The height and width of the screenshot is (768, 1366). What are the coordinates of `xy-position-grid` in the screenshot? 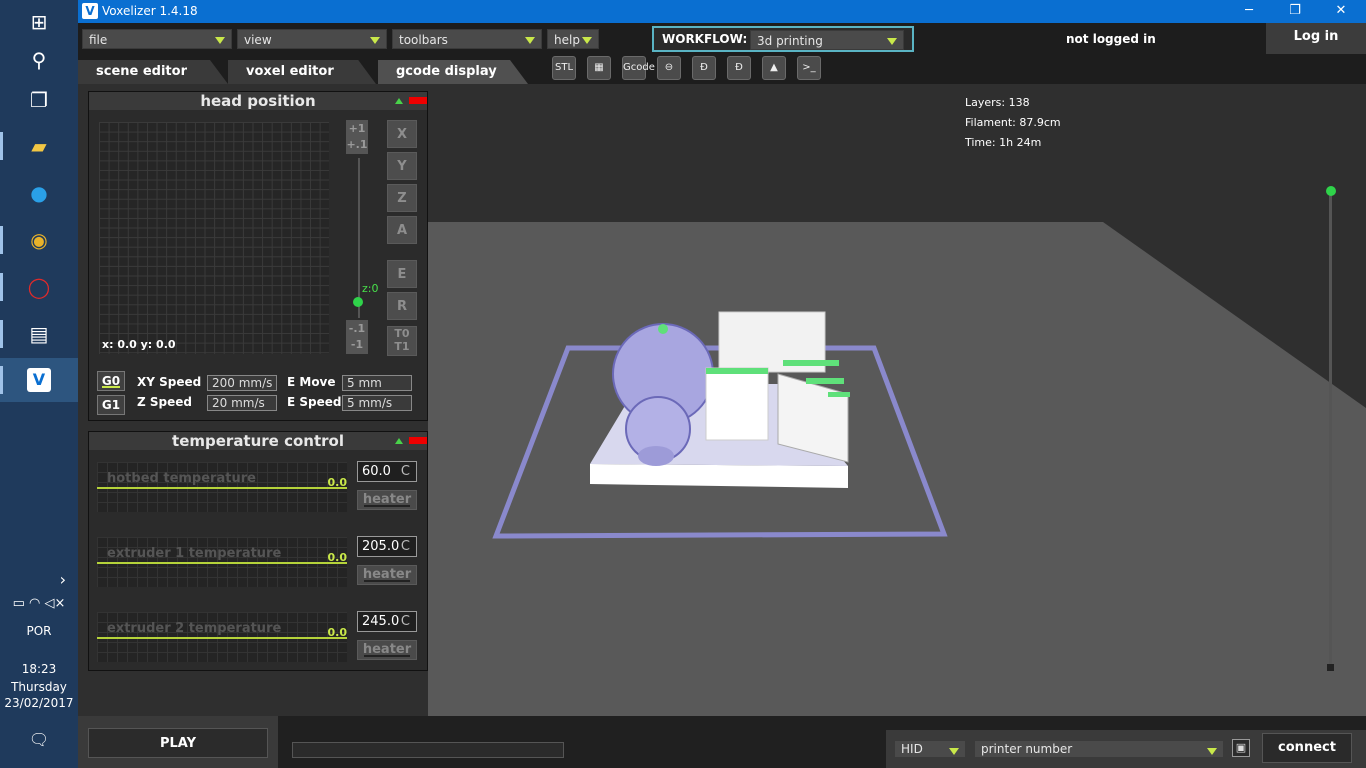 It's located at (214, 238).